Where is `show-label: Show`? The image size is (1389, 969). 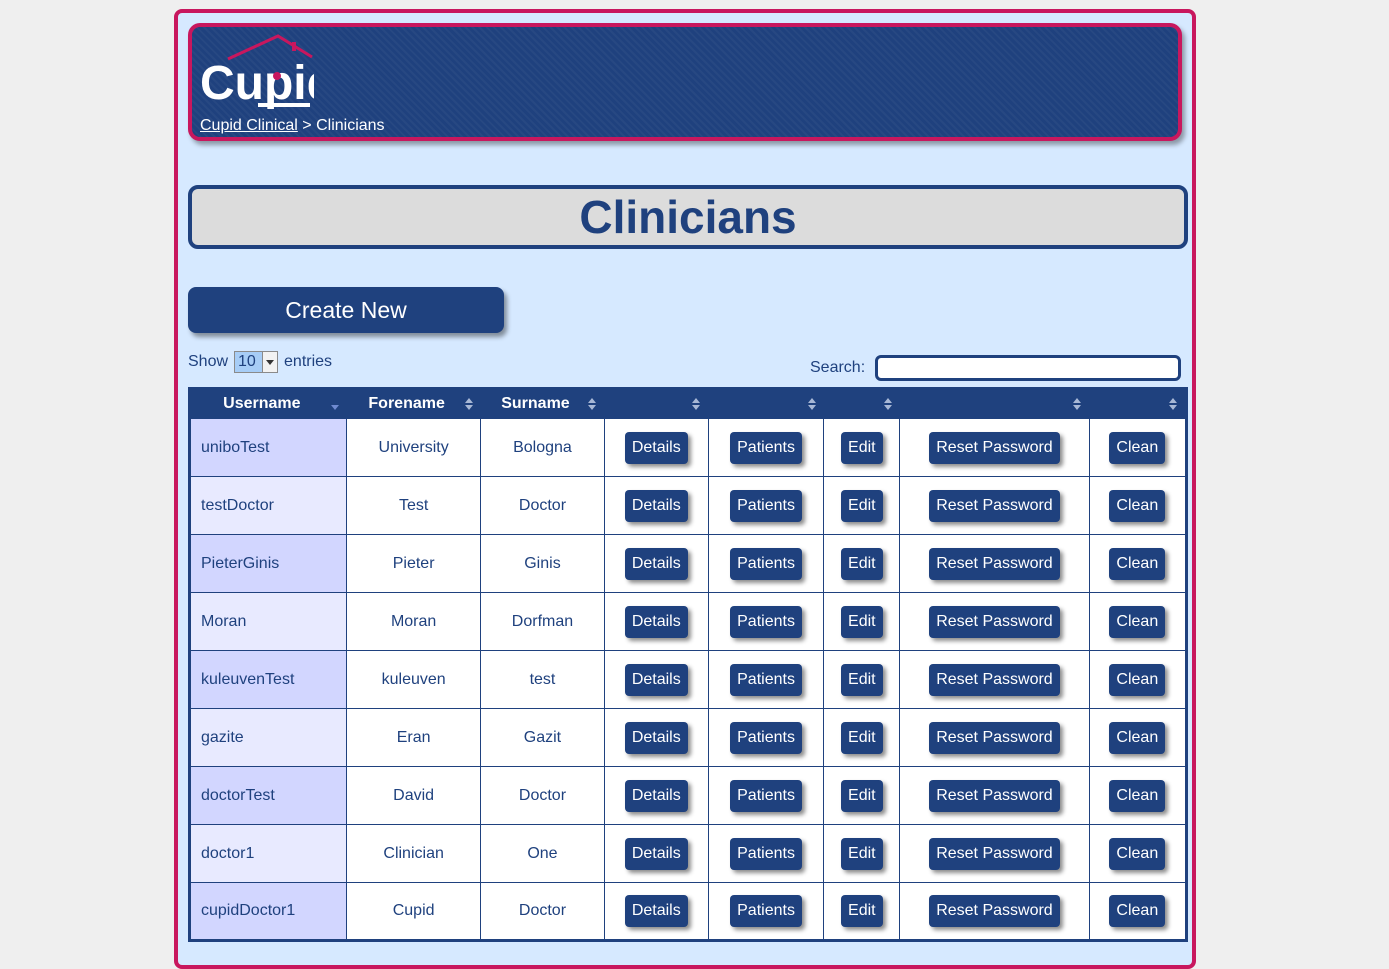 show-label: Show is located at coordinates (208, 361).